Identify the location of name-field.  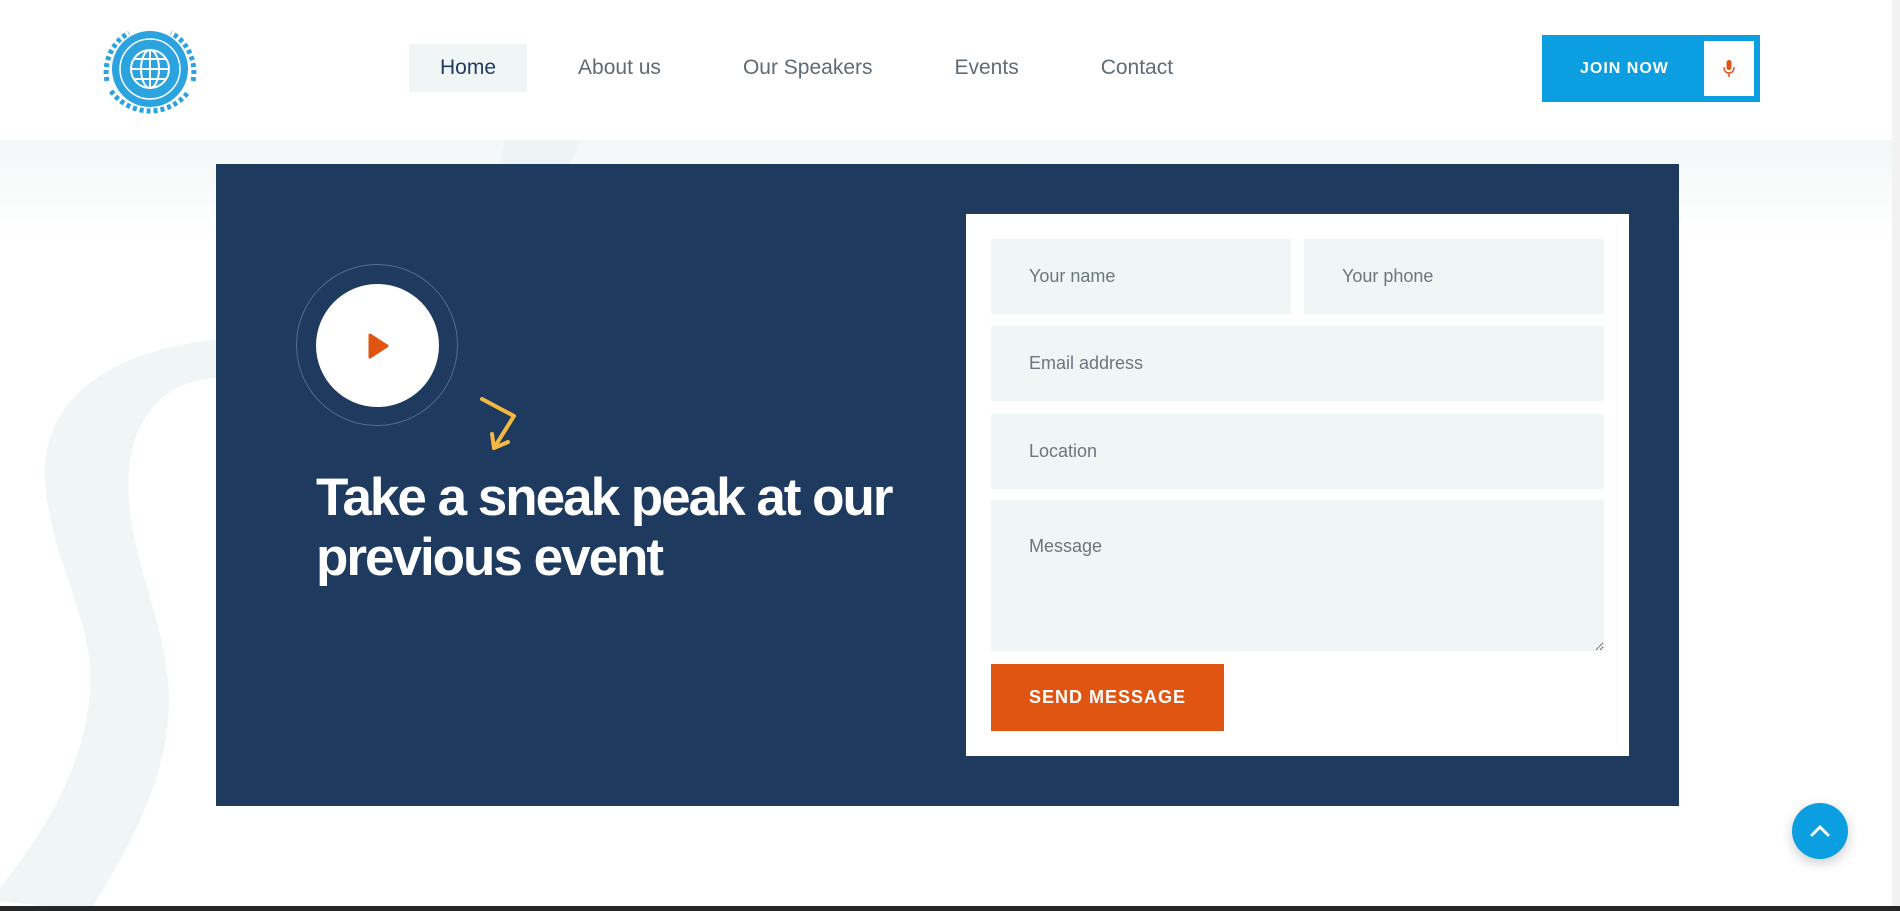
(1141, 276).